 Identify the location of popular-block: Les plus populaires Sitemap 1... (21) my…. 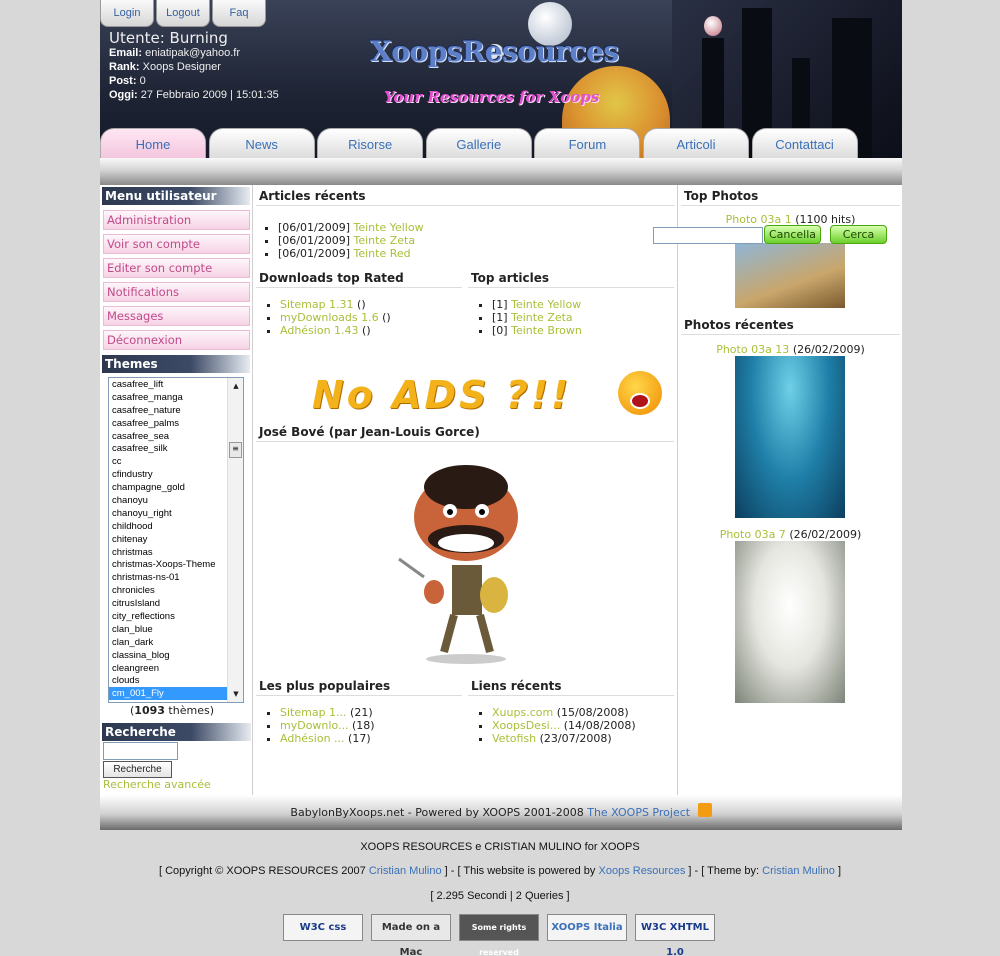
(359, 710).